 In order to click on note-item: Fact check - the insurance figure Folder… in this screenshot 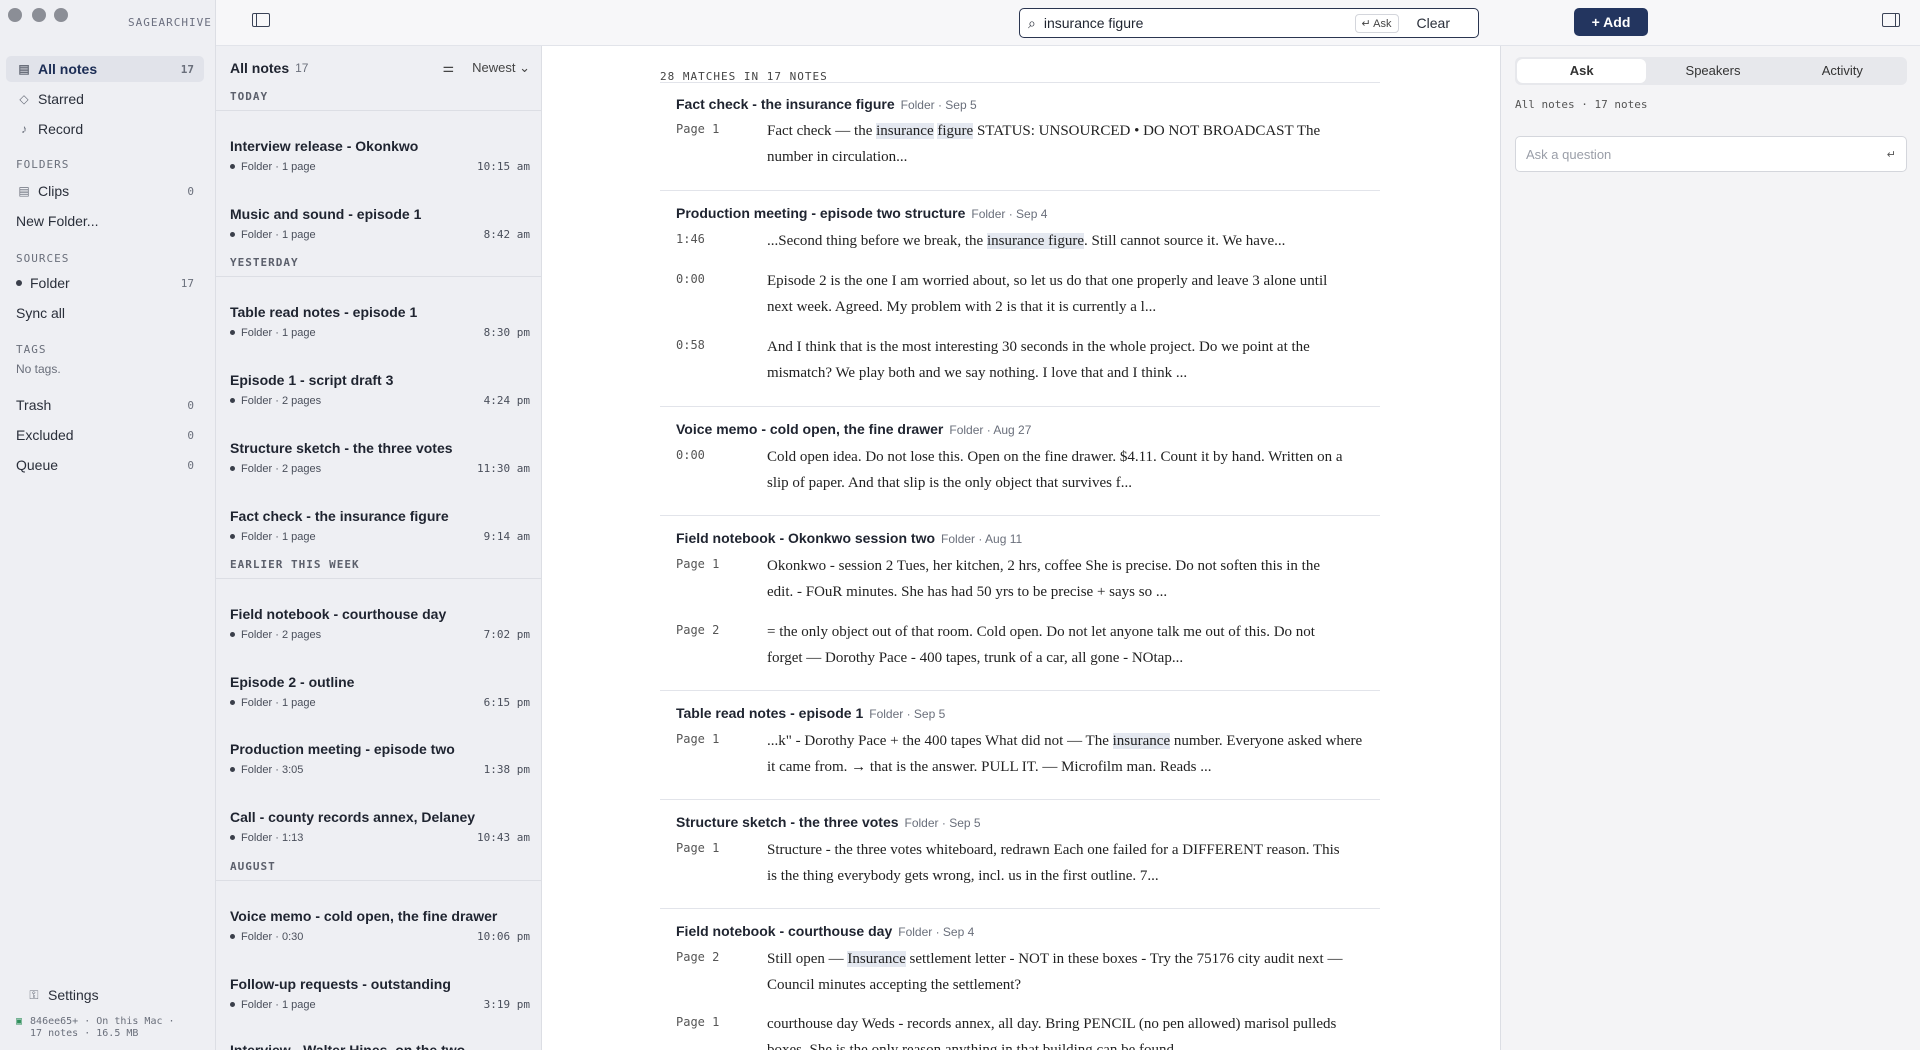, I will do `click(380, 525)`.